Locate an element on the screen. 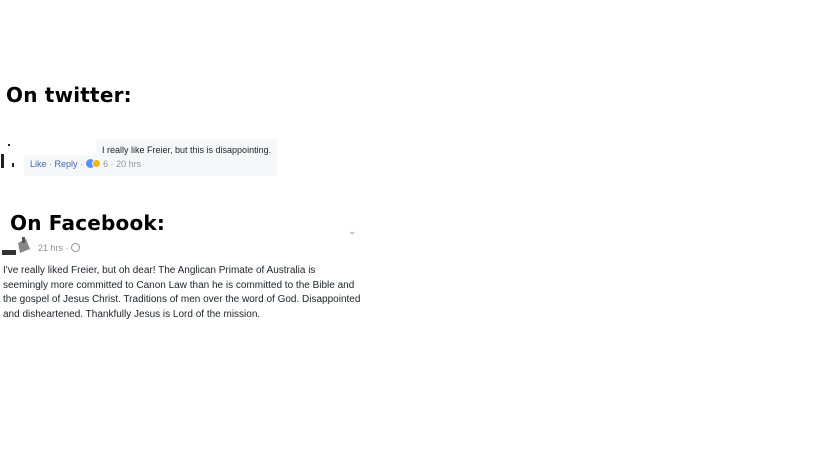 The image size is (819, 460). reaction-count: 6 is located at coordinates (106, 164).